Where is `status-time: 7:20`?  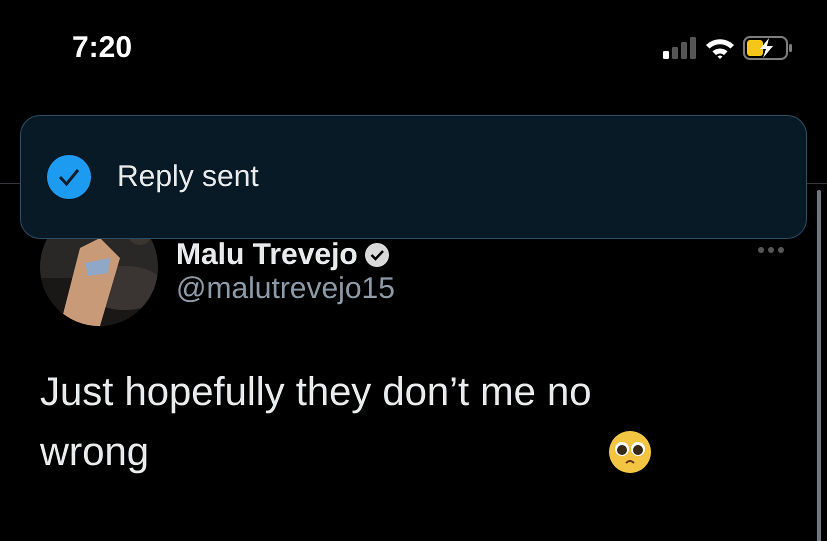 status-time: 7:20 is located at coordinates (102, 48).